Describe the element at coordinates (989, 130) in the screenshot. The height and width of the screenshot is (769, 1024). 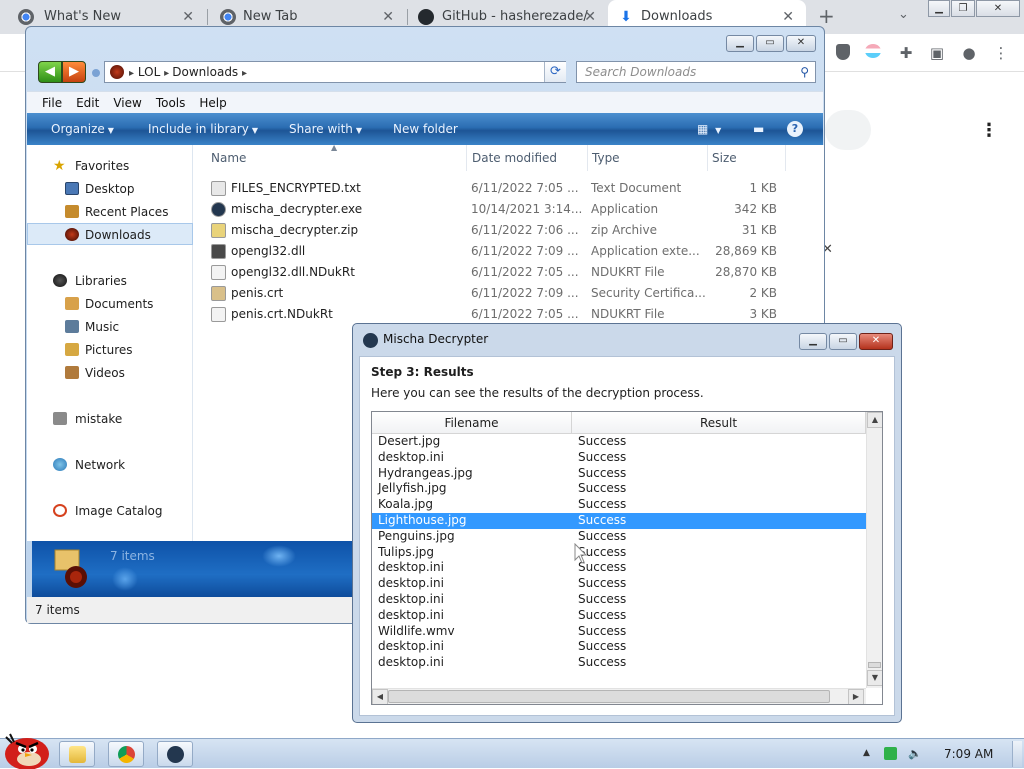
I see `page-menu-dots-icon: ⋮` at that location.